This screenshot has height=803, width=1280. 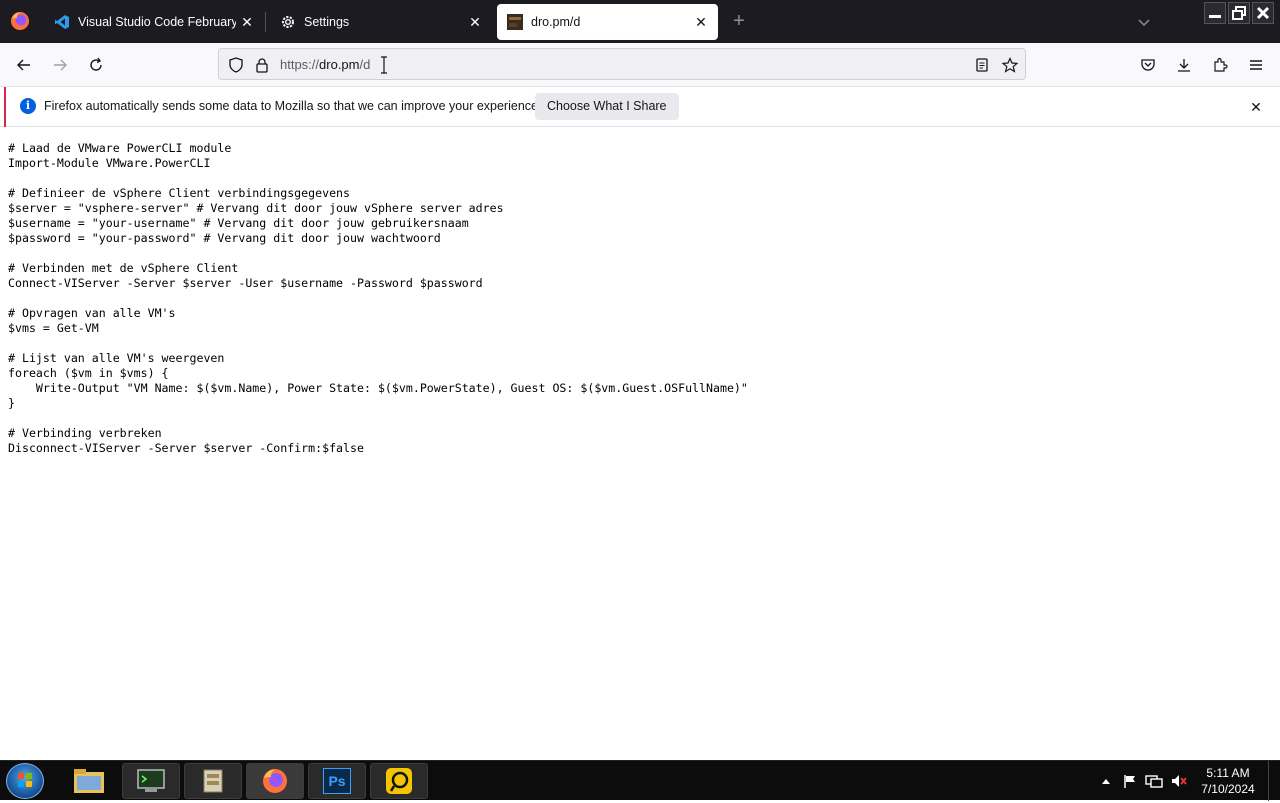 I want to click on close-window-icon, so click(x=1263, y=13).